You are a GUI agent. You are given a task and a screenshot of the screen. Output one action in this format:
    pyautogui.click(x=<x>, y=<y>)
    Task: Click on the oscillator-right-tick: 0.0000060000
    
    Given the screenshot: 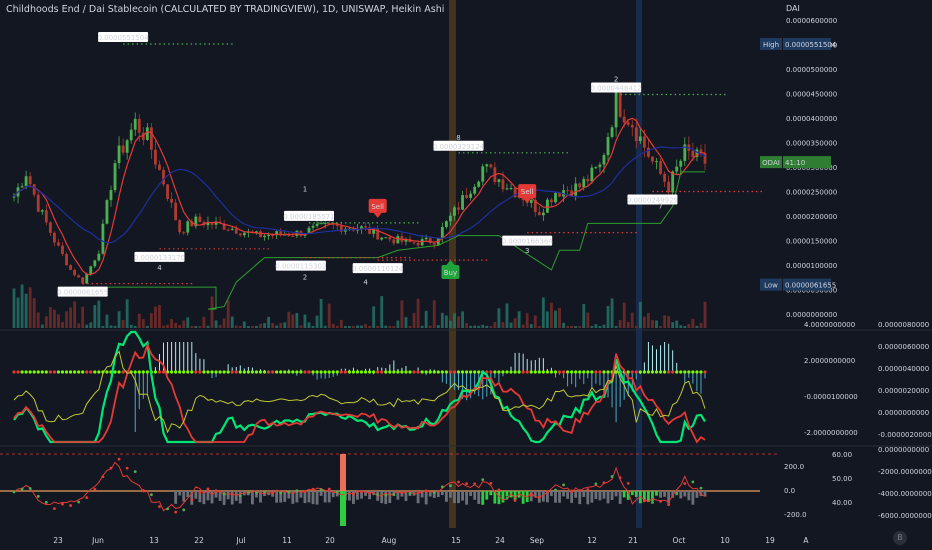 What is the action you would take?
    pyautogui.click(x=903, y=347)
    